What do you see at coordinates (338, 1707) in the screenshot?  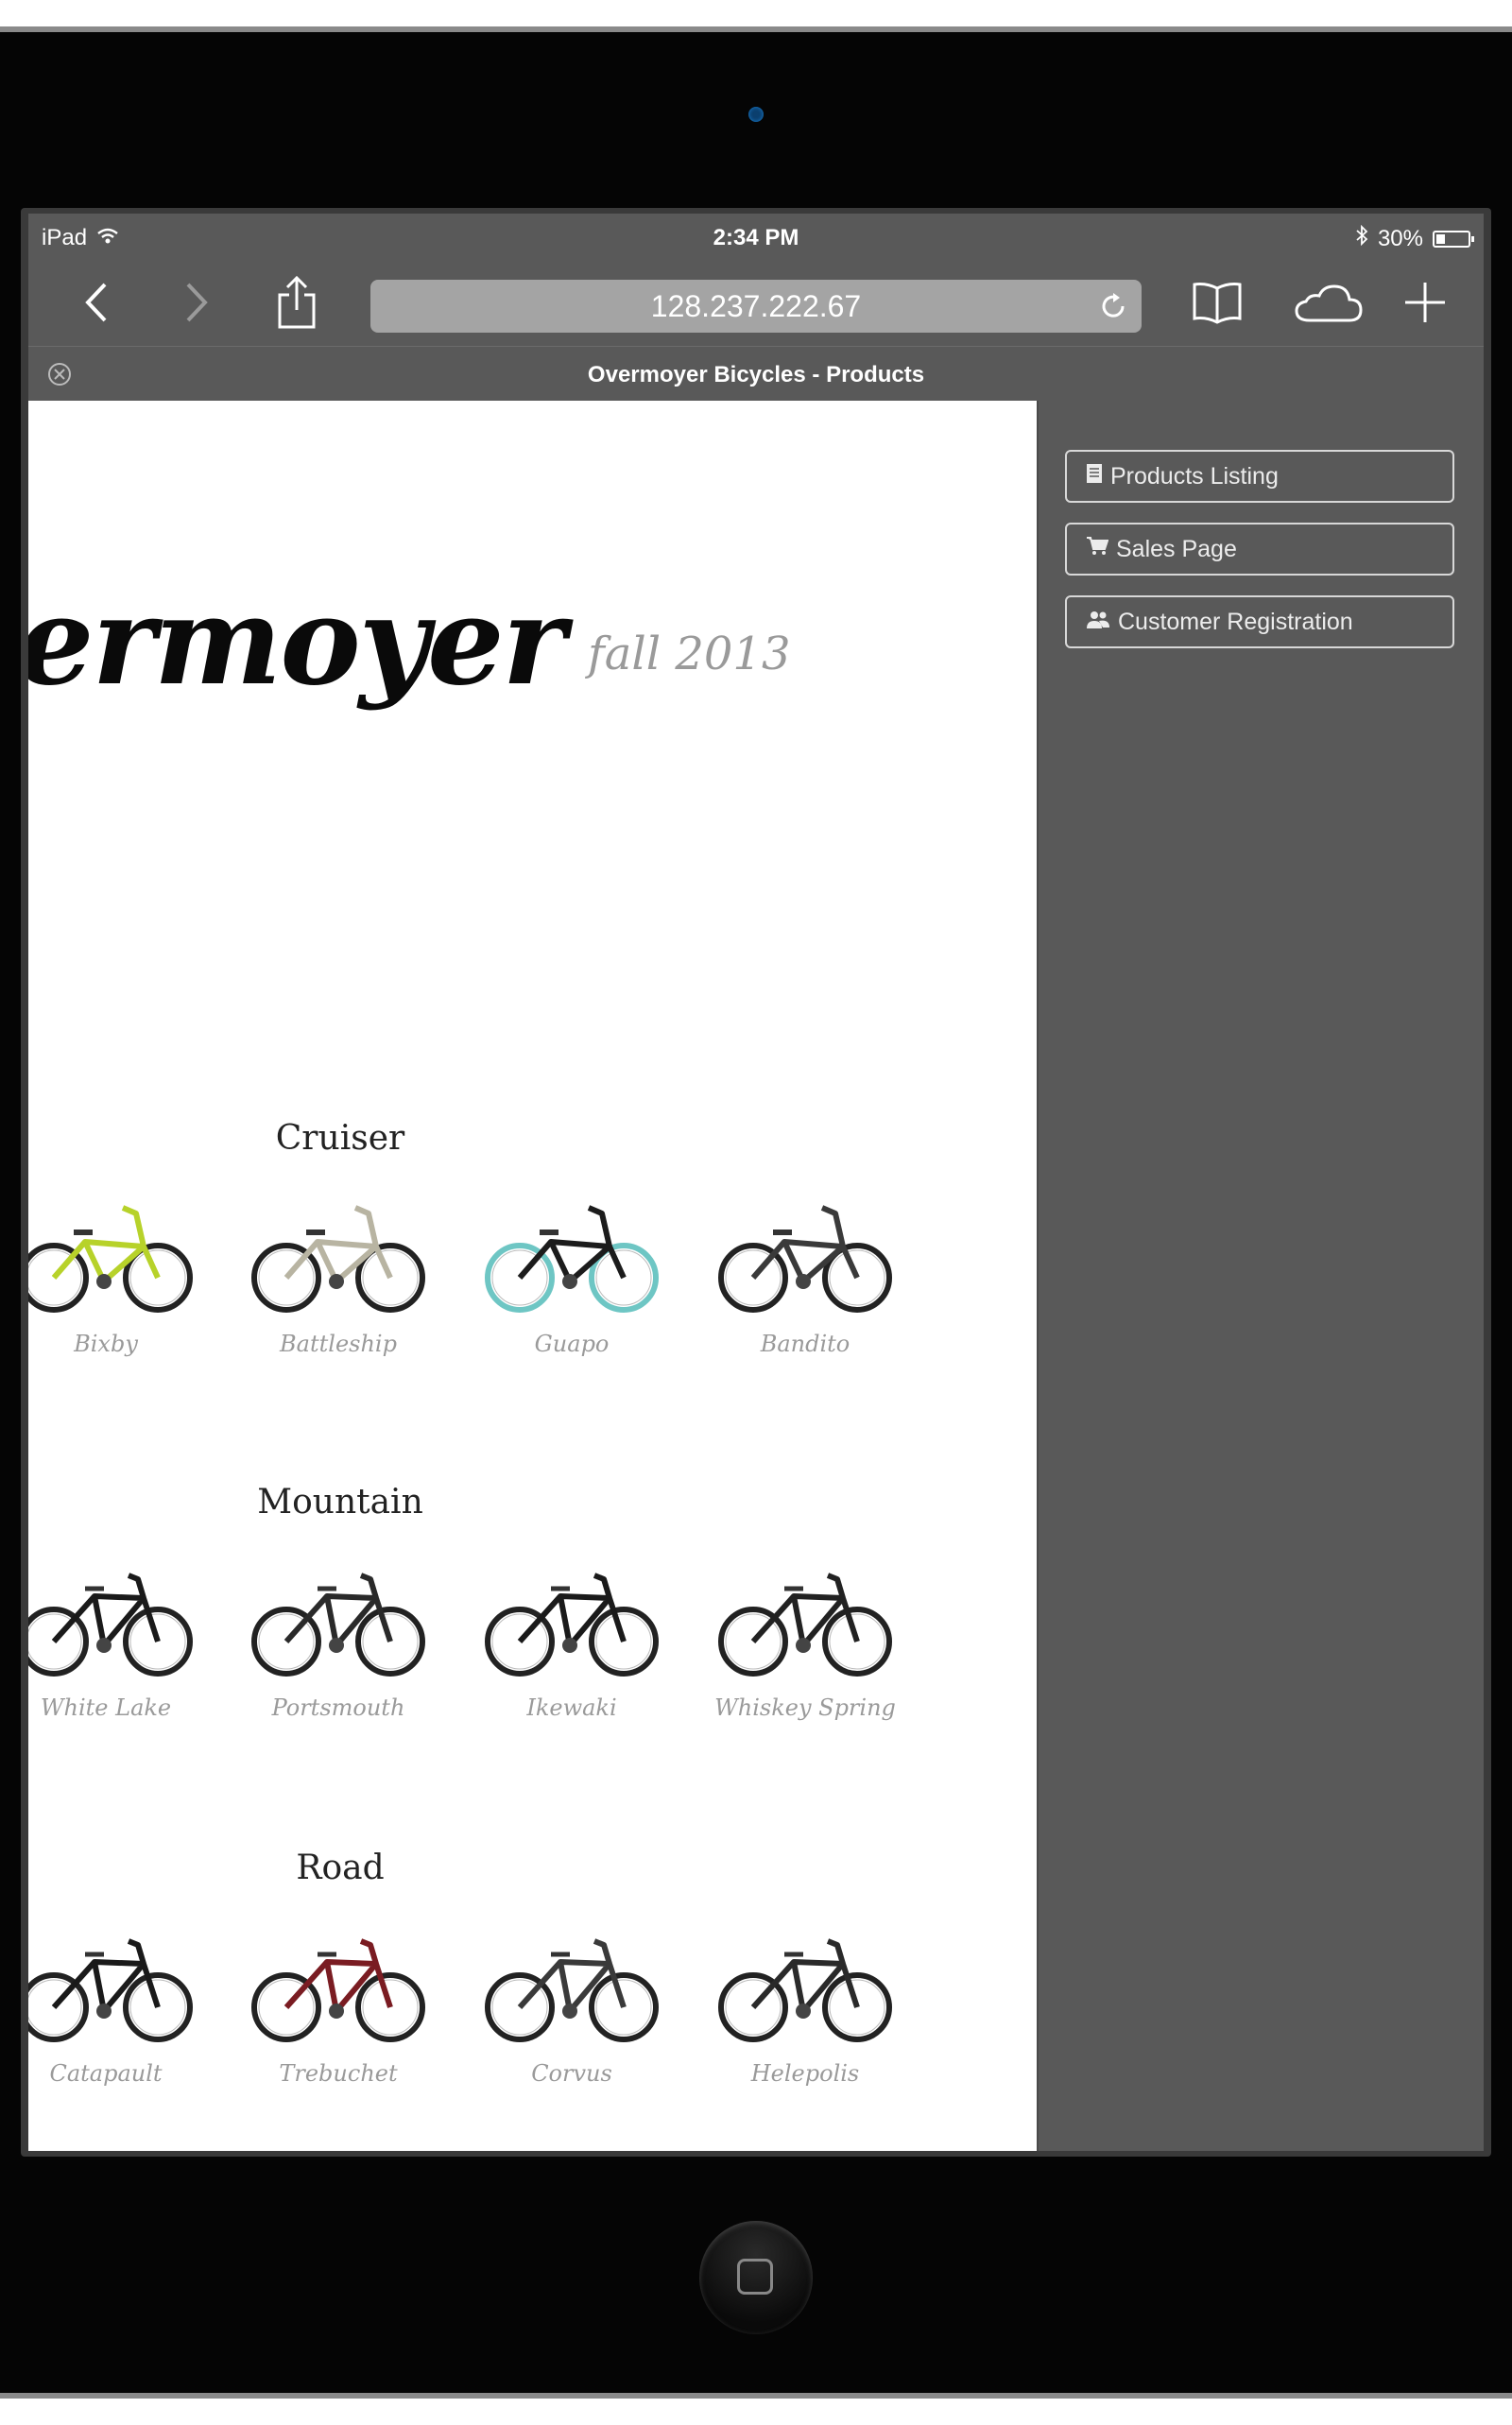 I see `bike-name: Portsmouth` at bounding box center [338, 1707].